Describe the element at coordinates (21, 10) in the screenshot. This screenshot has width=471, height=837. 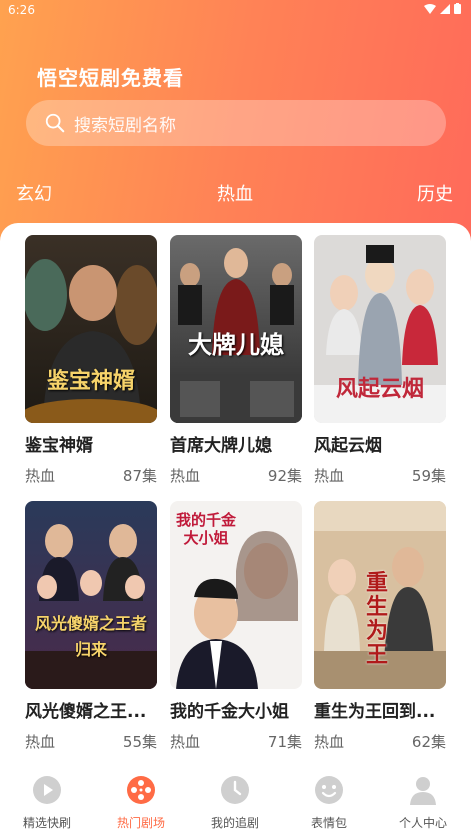
I see `status-time: 6:26` at that location.